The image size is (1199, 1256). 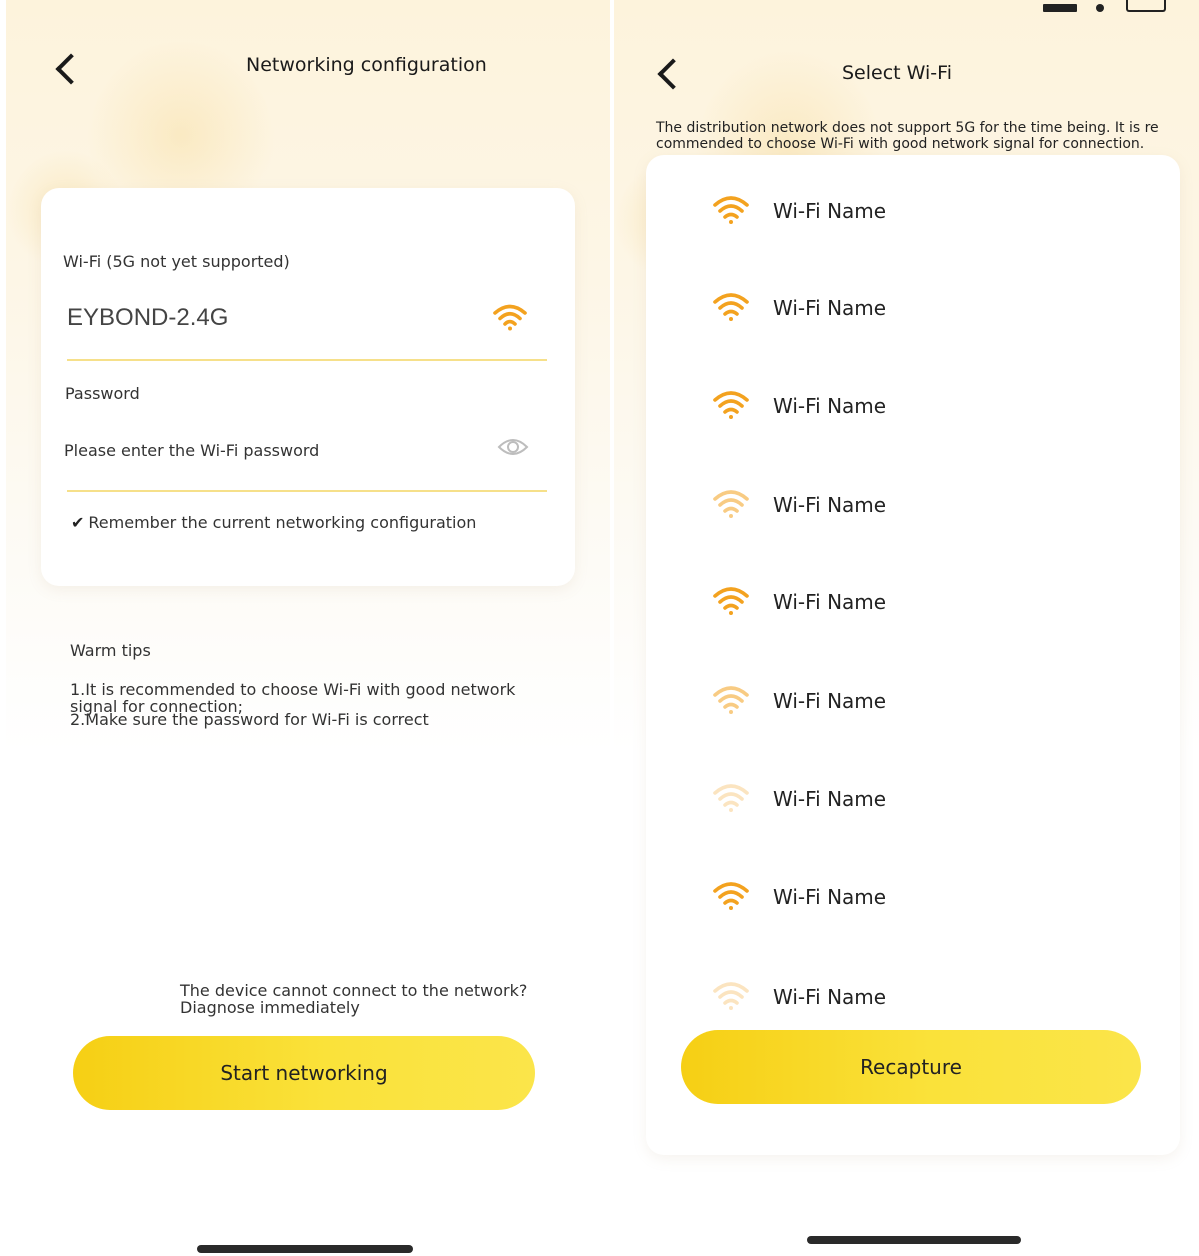 What do you see at coordinates (366, 65) in the screenshot?
I see `page-title: Networking configuration` at bounding box center [366, 65].